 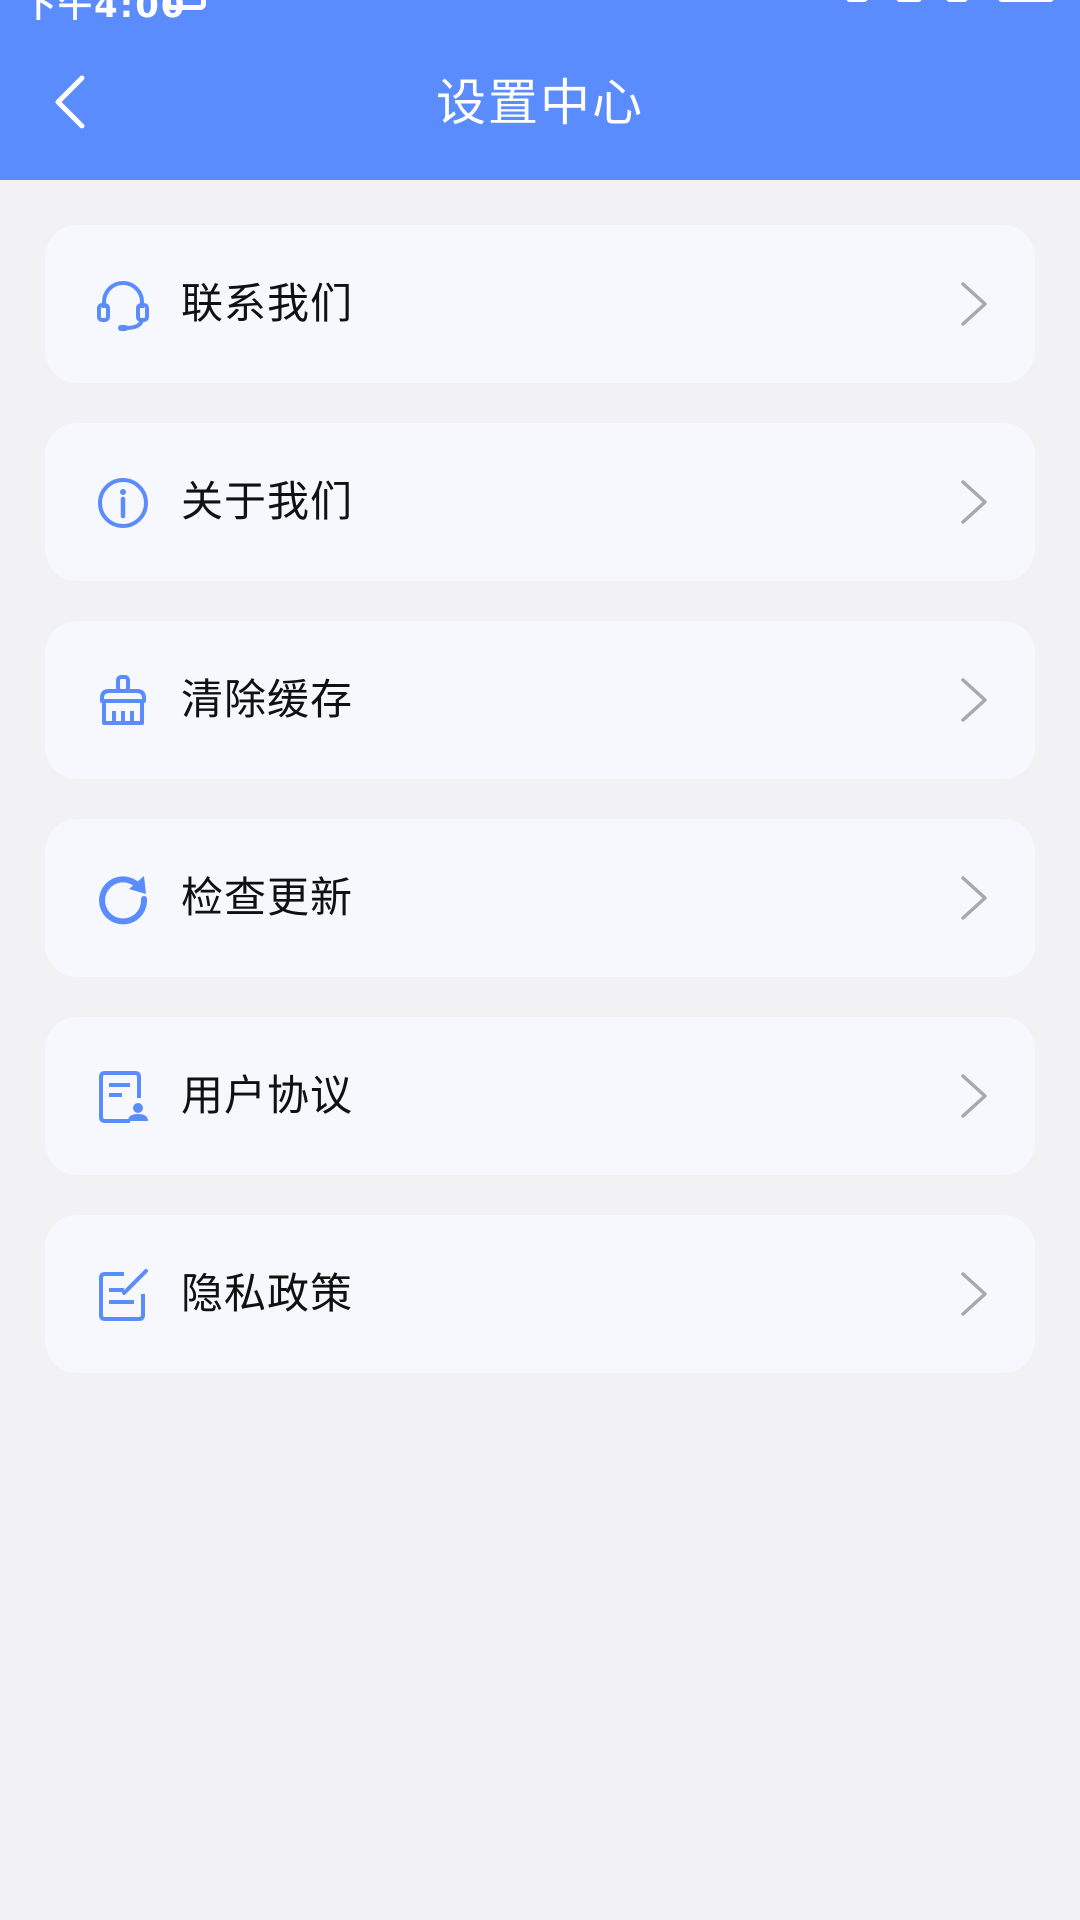 What do you see at coordinates (186, 5) in the screenshot?
I see `sim-card-icon` at bounding box center [186, 5].